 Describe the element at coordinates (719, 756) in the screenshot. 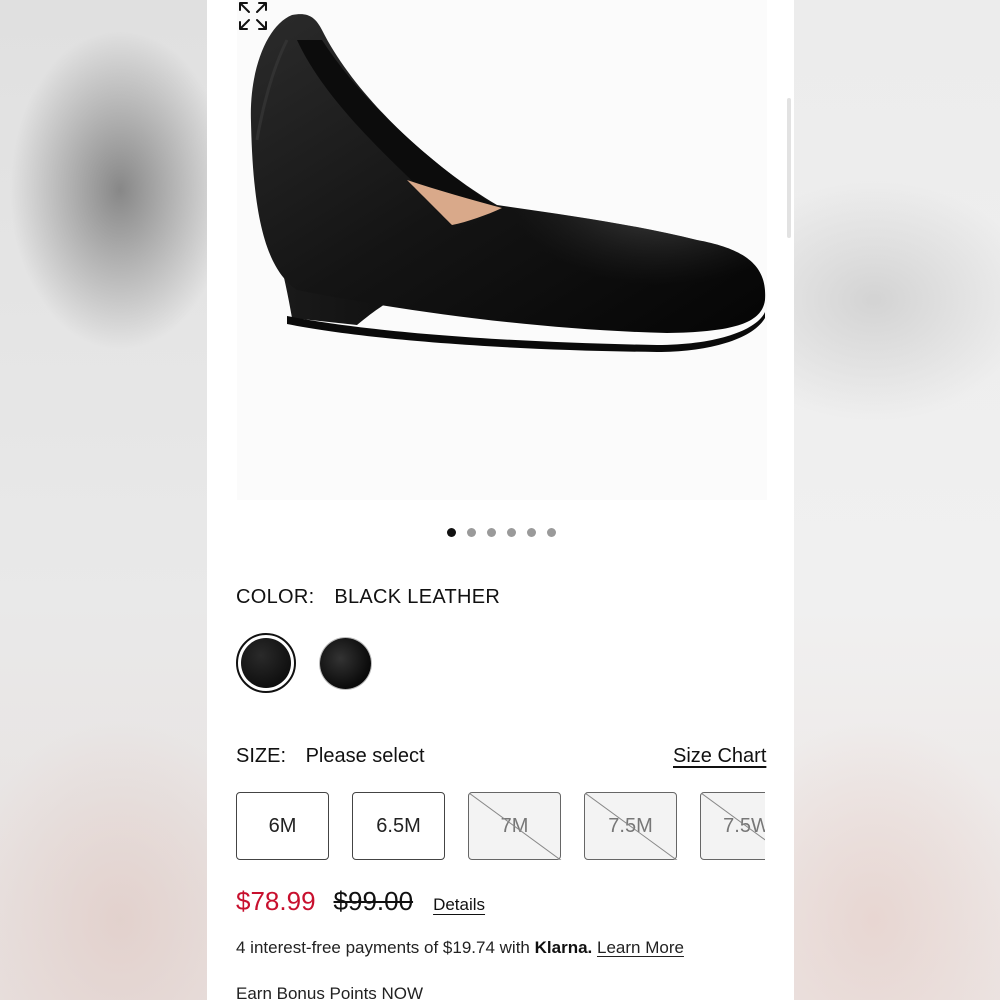

I see `size-chart-link: Size Chart` at that location.